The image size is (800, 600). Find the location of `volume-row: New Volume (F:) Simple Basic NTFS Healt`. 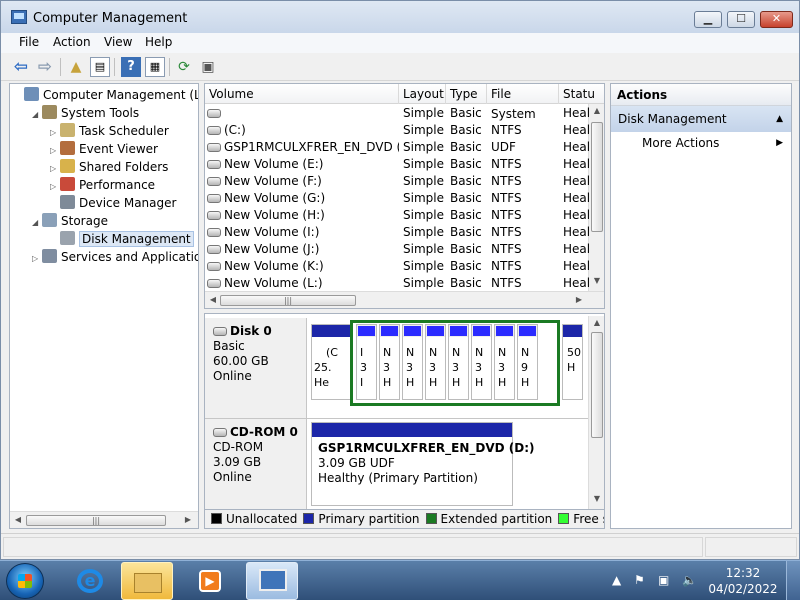

volume-row: New Volume (F:) Simple Basic NTFS Healt is located at coordinates (399, 181).